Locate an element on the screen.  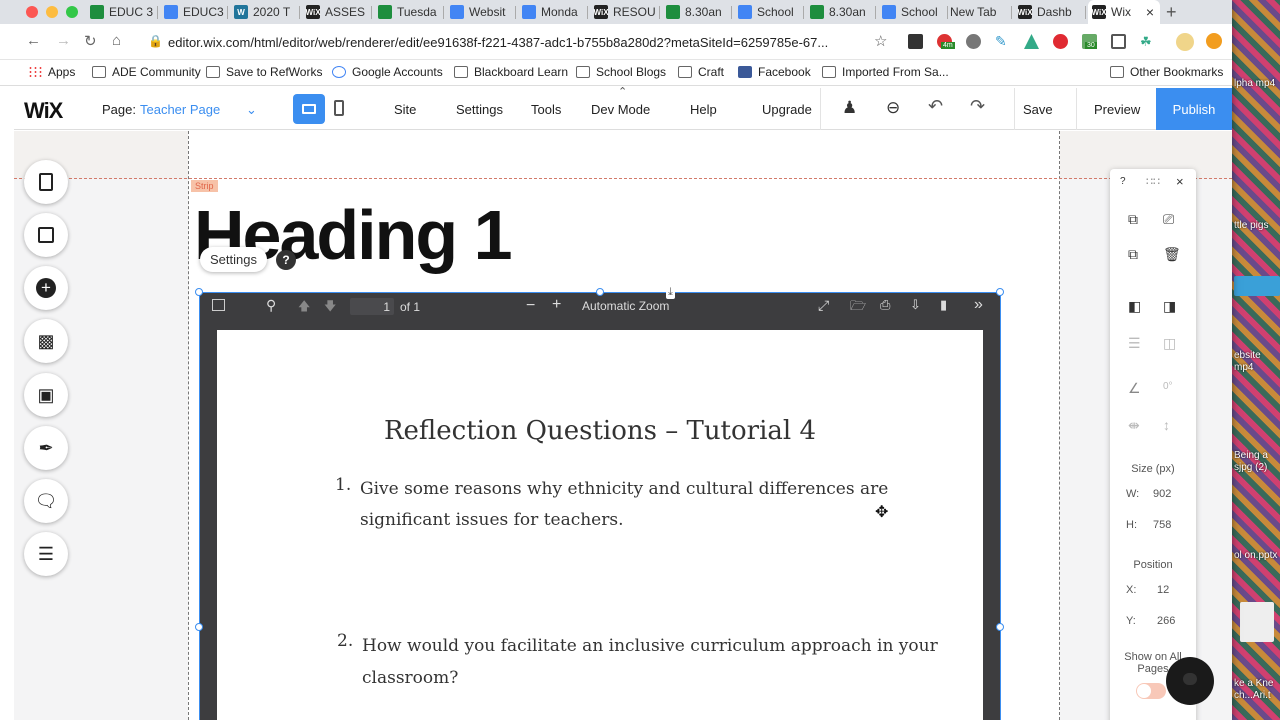
browser-tab: WiX Wix × is located at coordinates (1124, 12).